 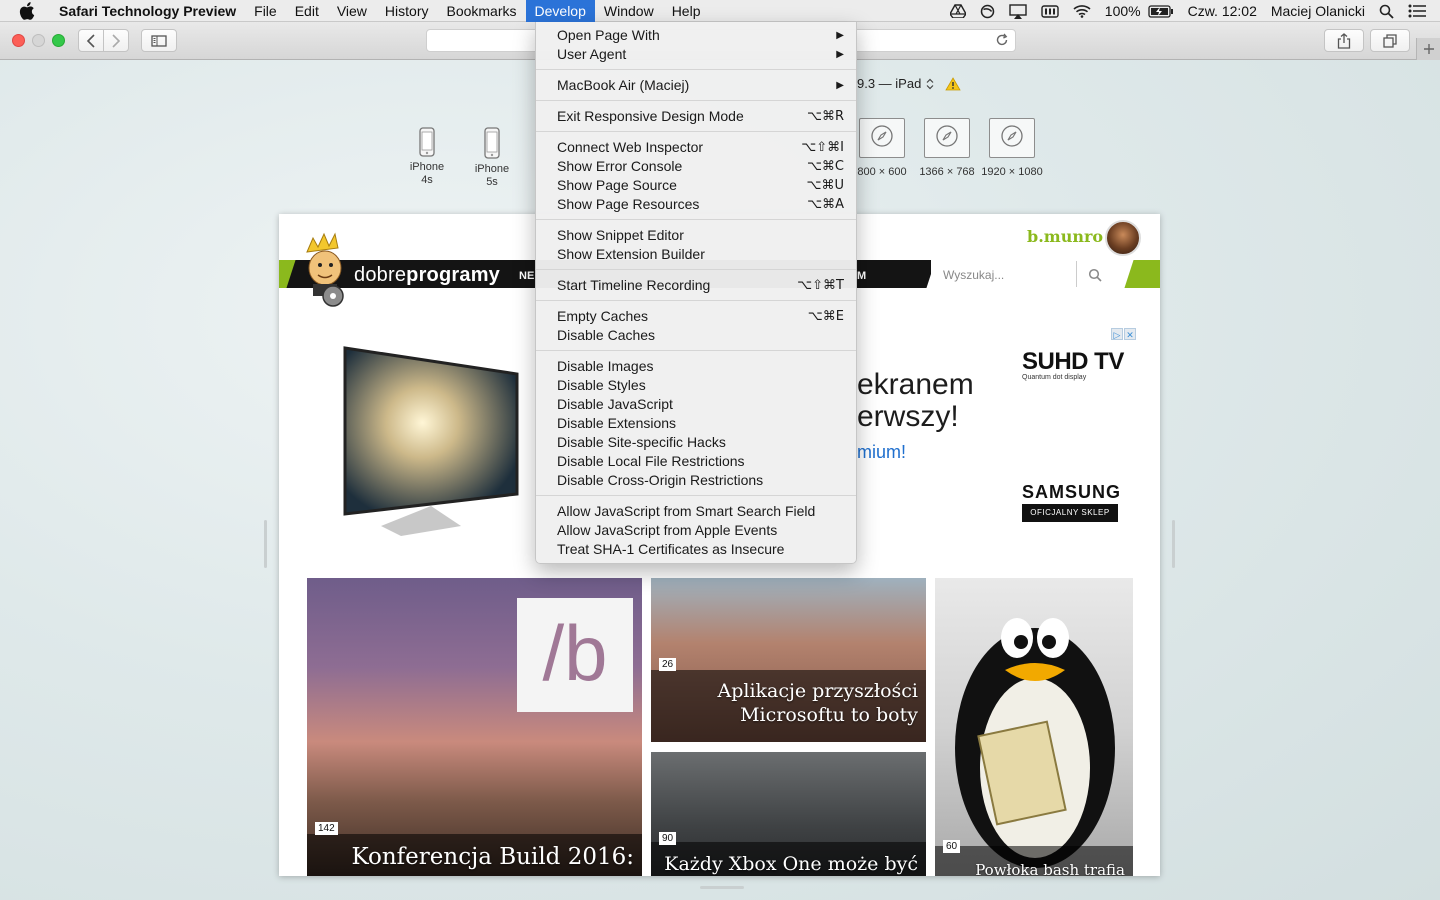 I want to click on site-logo: dobreprogramy, so click(x=427, y=275).